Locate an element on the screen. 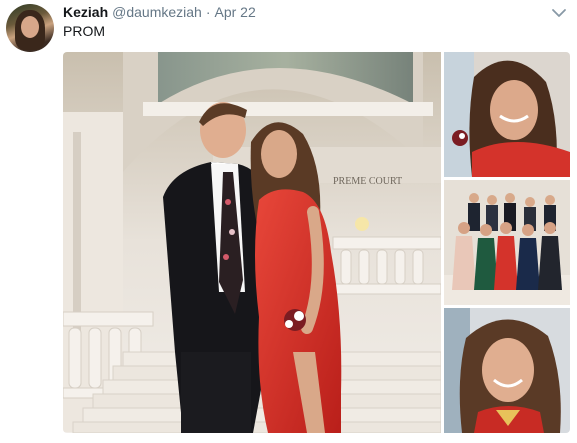 This screenshot has height=443, width=577. avatar is located at coordinates (30, 28).